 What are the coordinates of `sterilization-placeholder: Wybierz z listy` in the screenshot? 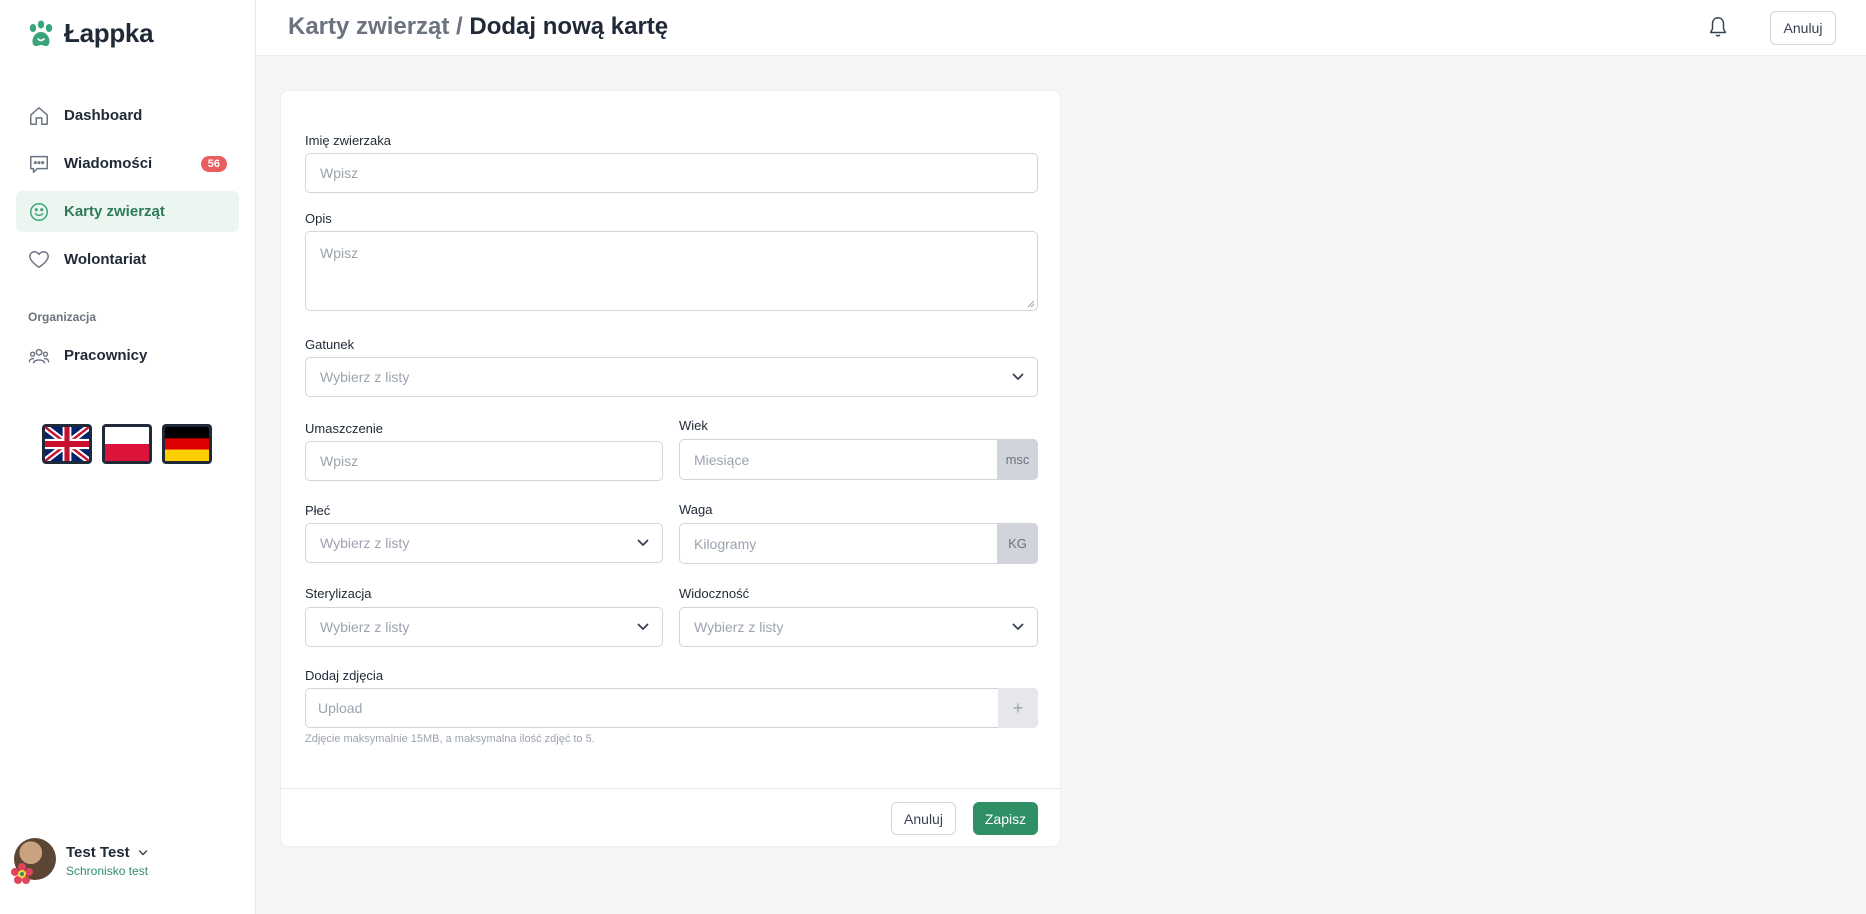 It's located at (365, 627).